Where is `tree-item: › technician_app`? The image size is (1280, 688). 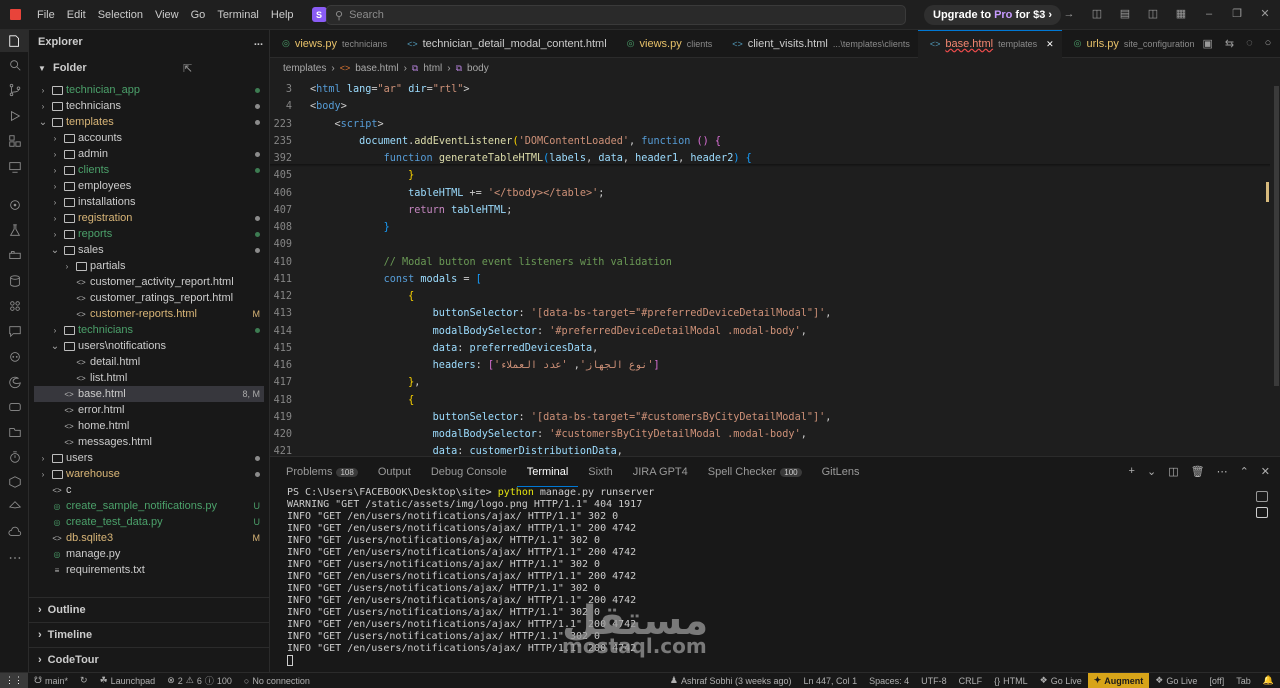 tree-item: › technician_app is located at coordinates (149, 90).